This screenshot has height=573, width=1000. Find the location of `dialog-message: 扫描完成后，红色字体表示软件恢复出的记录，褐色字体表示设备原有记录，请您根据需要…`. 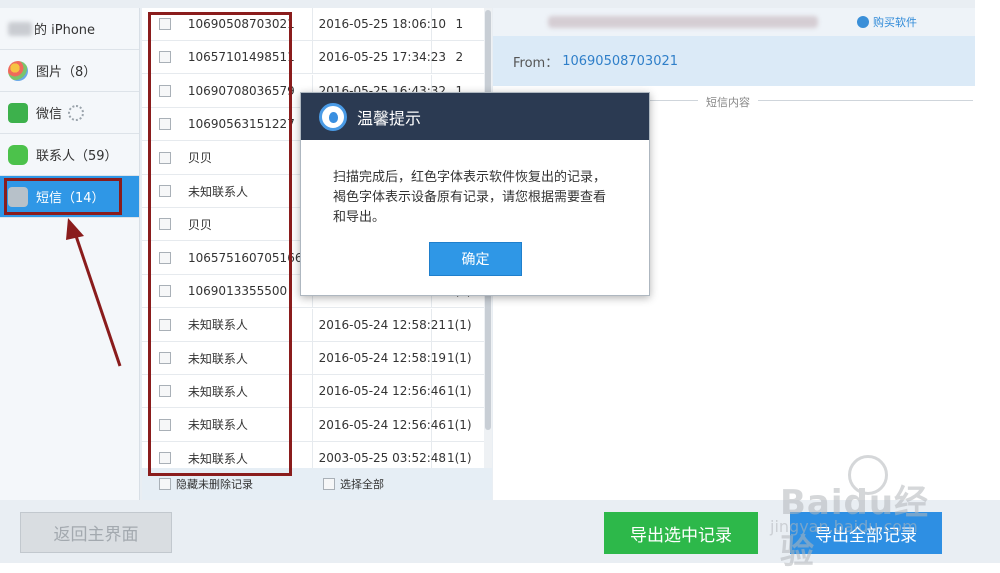

dialog-message: 扫描完成后，红色字体表示软件恢复出的记录，褐色字体表示设备原有记录，请您根据需要… is located at coordinates (470, 197).